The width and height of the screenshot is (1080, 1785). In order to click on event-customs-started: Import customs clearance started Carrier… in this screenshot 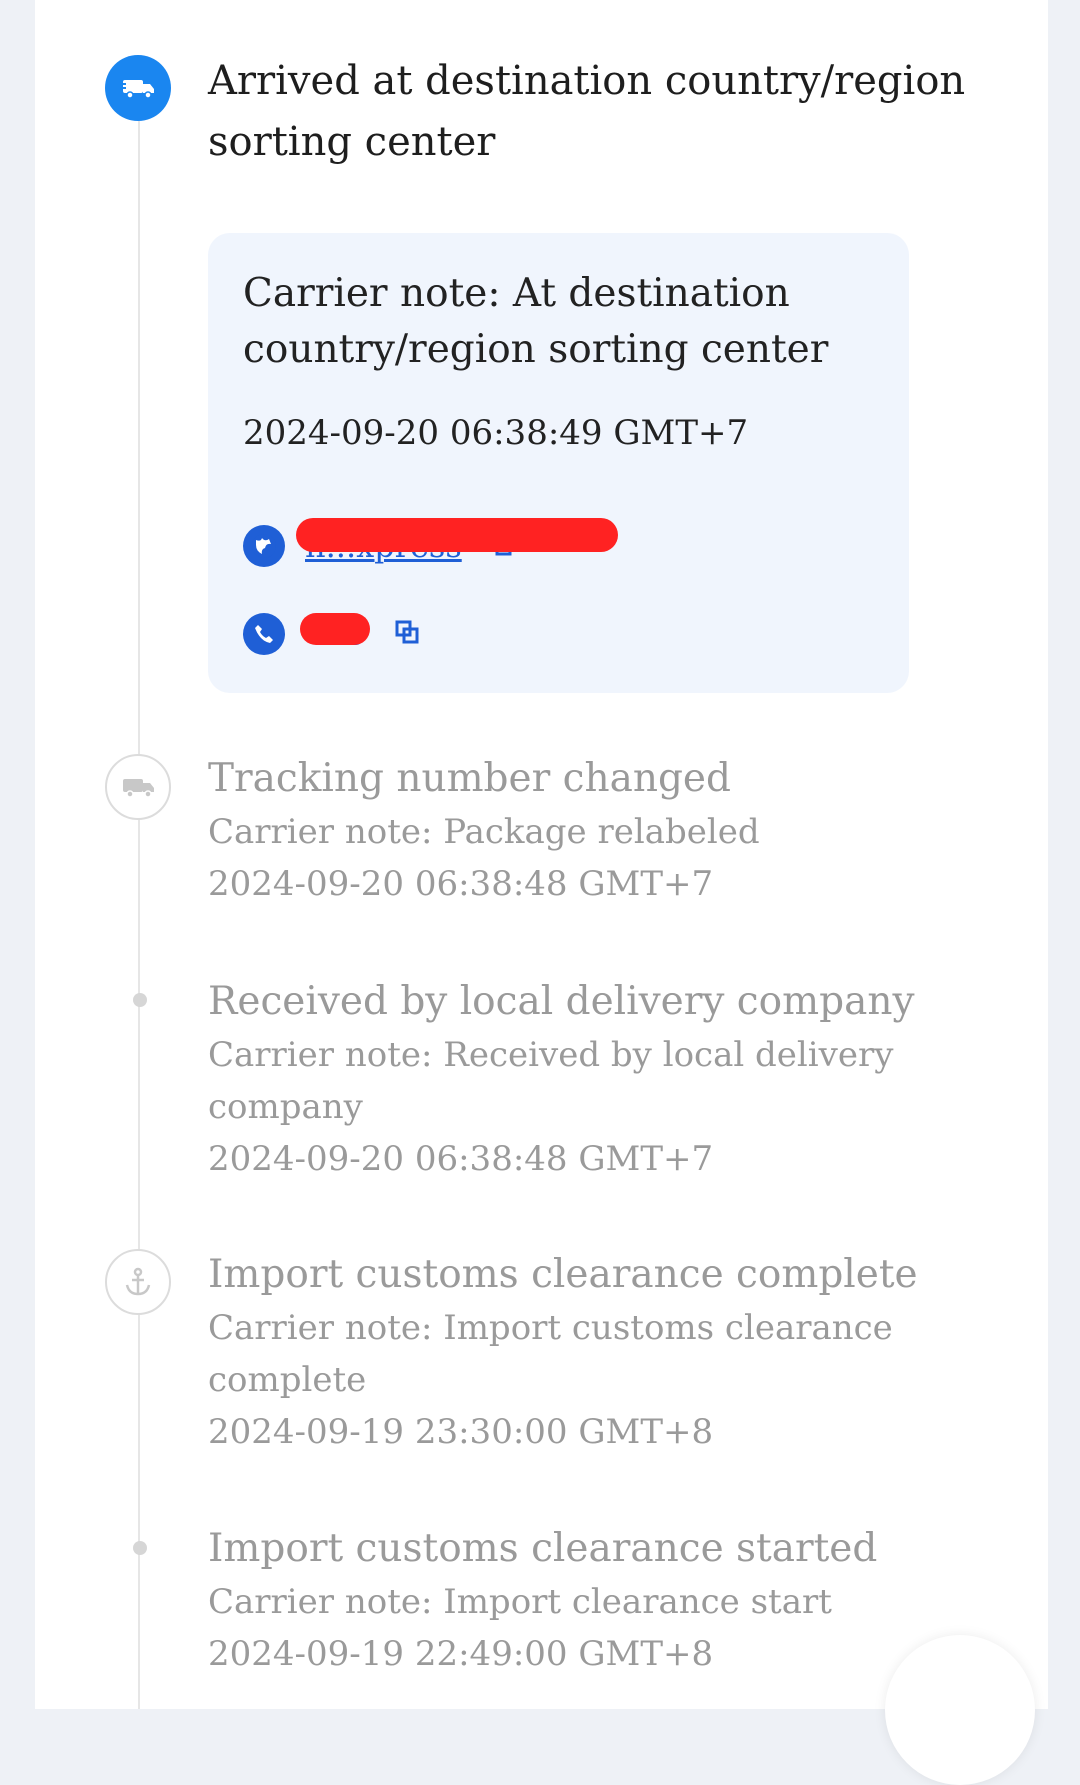, I will do `click(588, 1601)`.